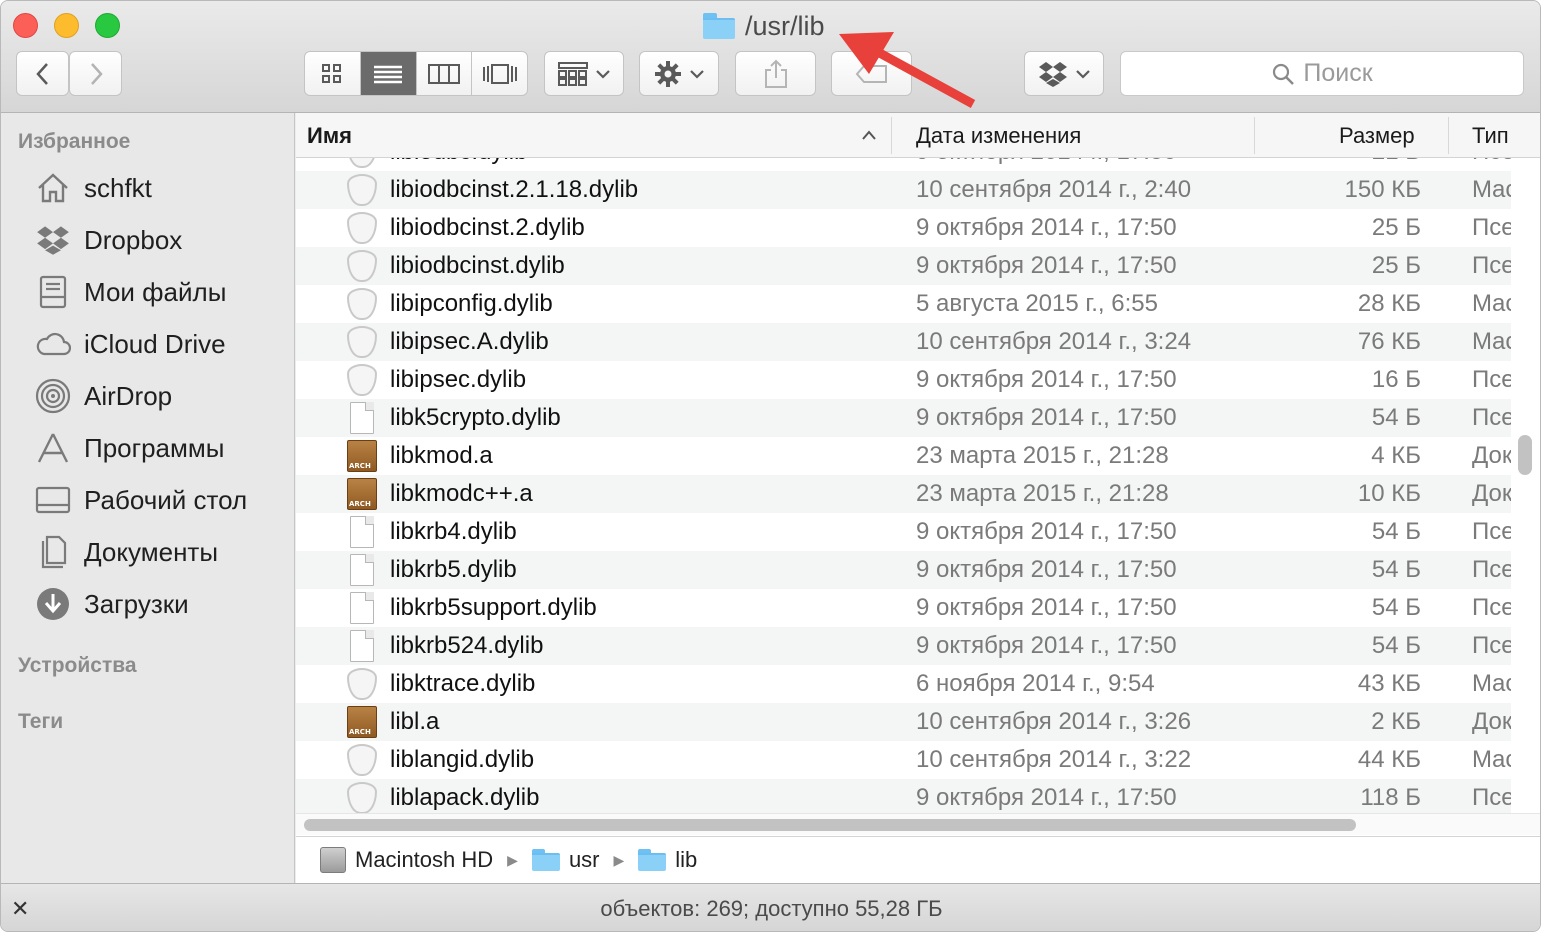 The height and width of the screenshot is (932, 1541). Describe the element at coordinates (154, 447) in the screenshot. I see `sidebar-item-label: Программы` at that location.